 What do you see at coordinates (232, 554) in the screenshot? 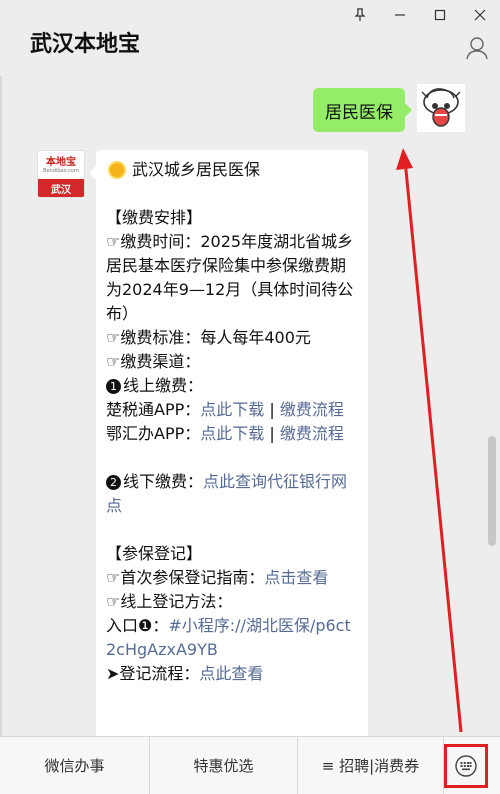
I see `message-line: 【参保登记】` at bounding box center [232, 554].